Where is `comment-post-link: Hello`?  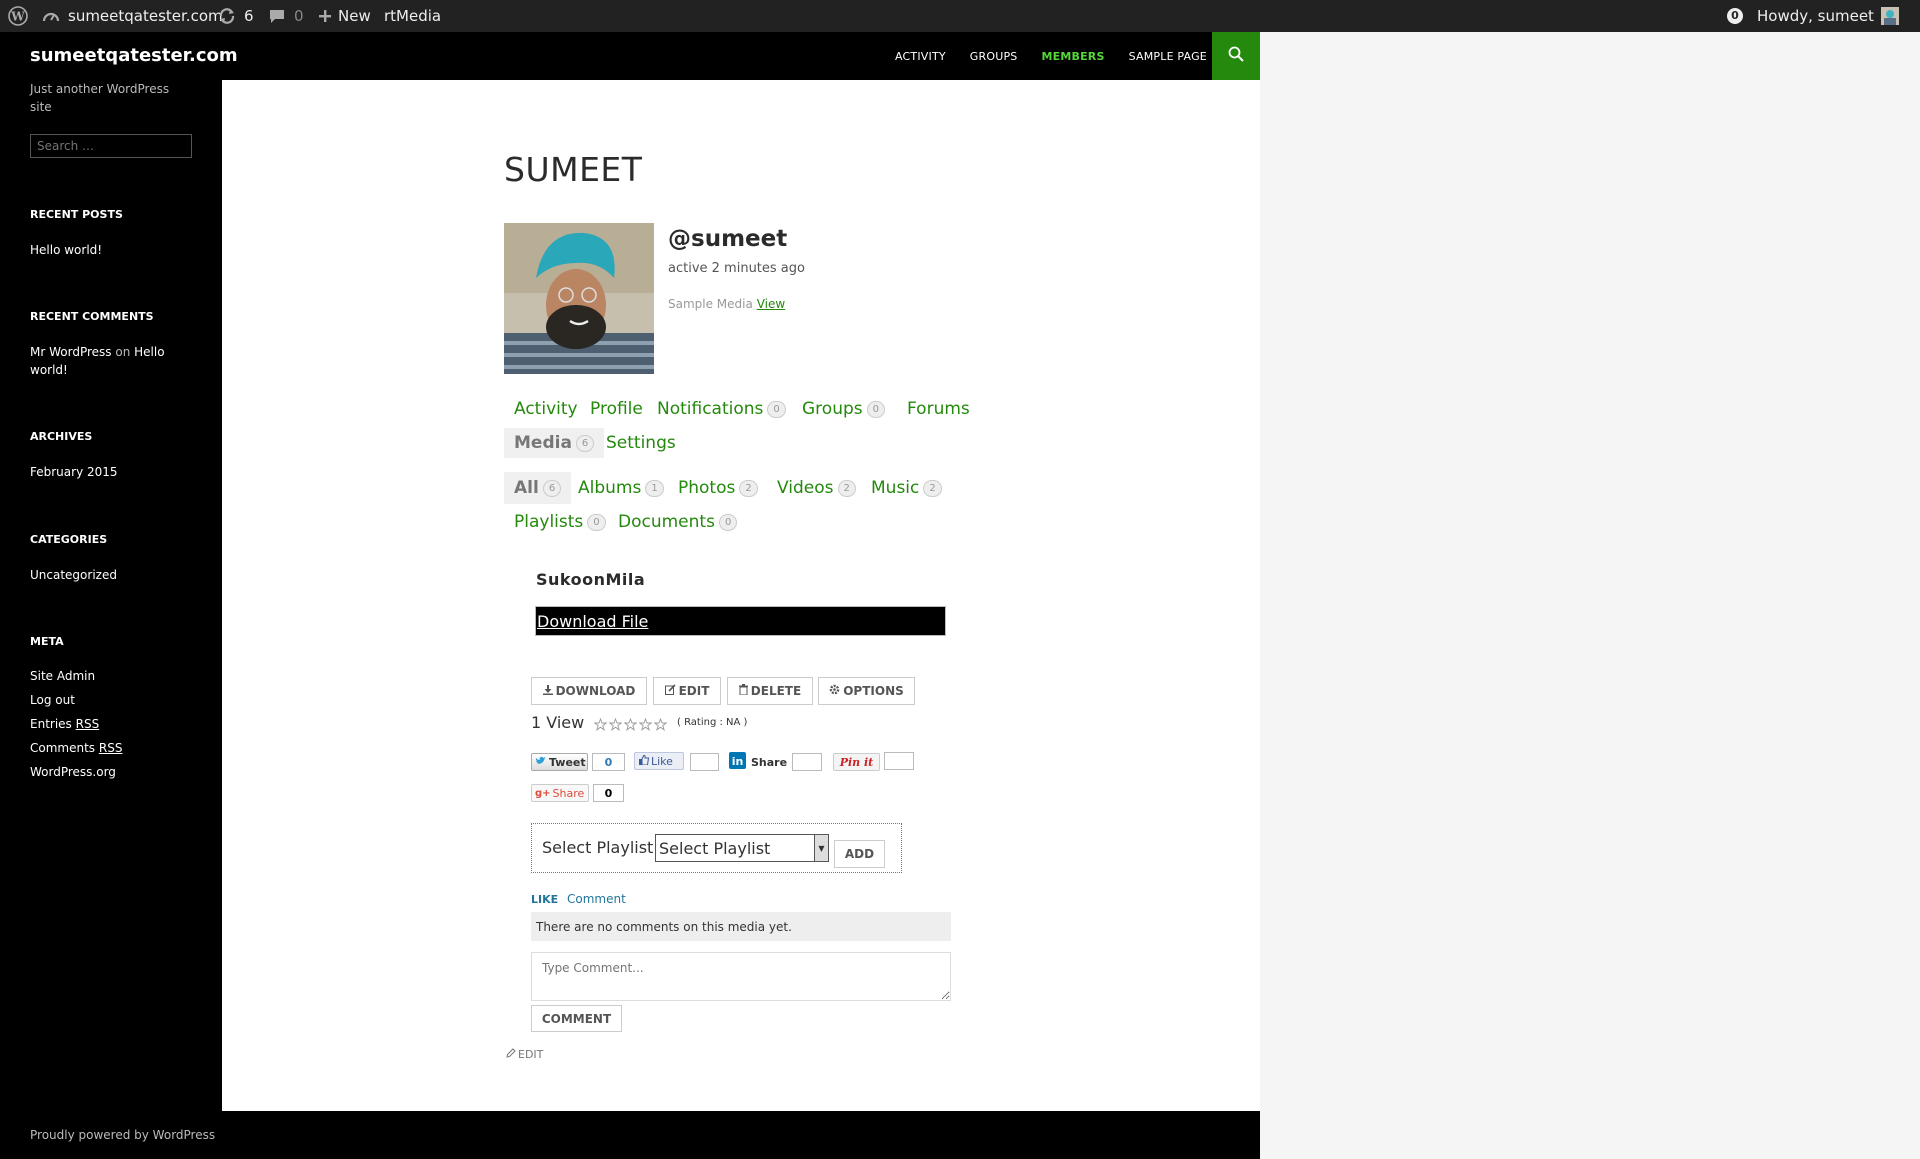 comment-post-link: Hello is located at coordinates (149, 352).